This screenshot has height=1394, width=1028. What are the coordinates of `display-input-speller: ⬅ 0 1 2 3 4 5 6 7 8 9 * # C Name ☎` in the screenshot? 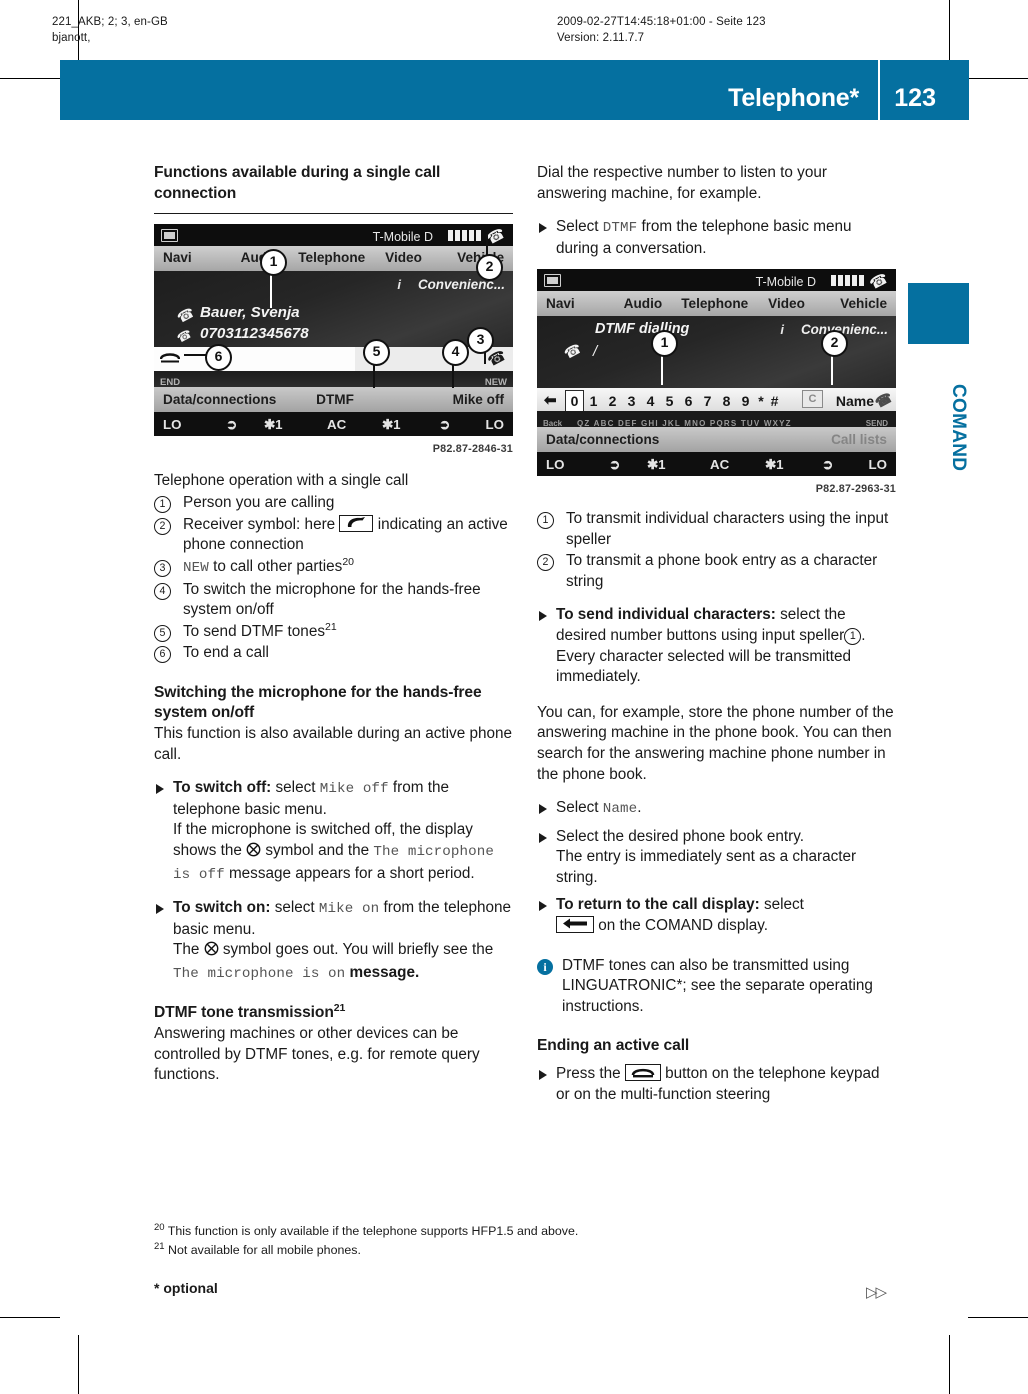 It's located at (716, 400).